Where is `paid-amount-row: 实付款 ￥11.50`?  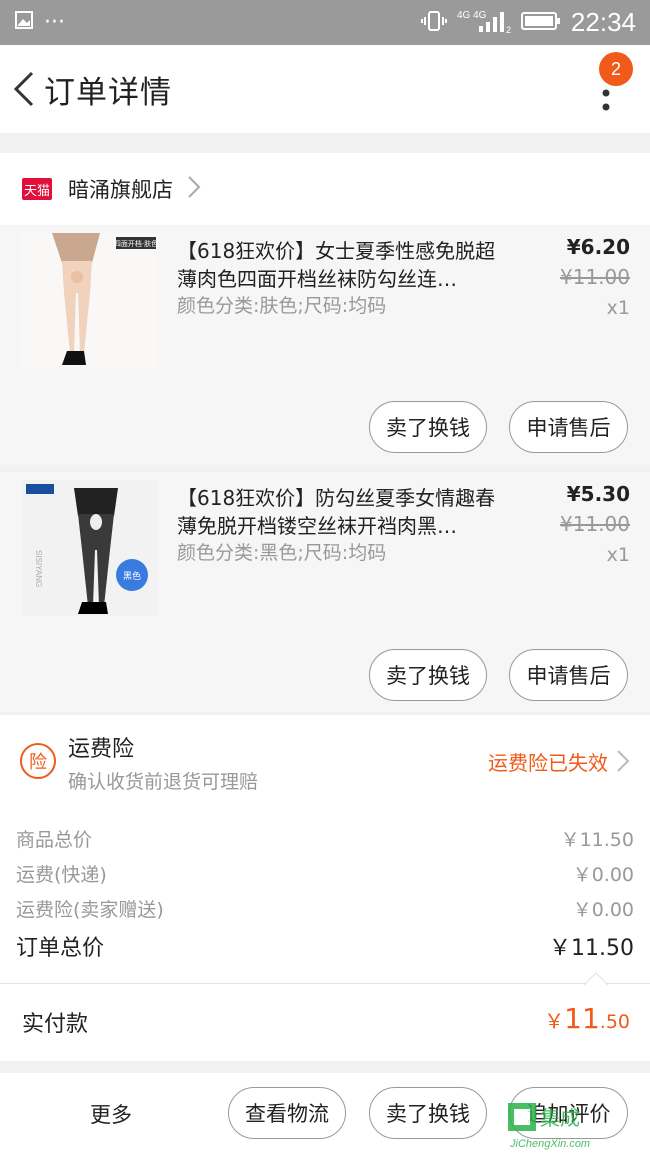
paid-amount-row: 实付款 ￥11.50 is located at coordinates (325, 1016).